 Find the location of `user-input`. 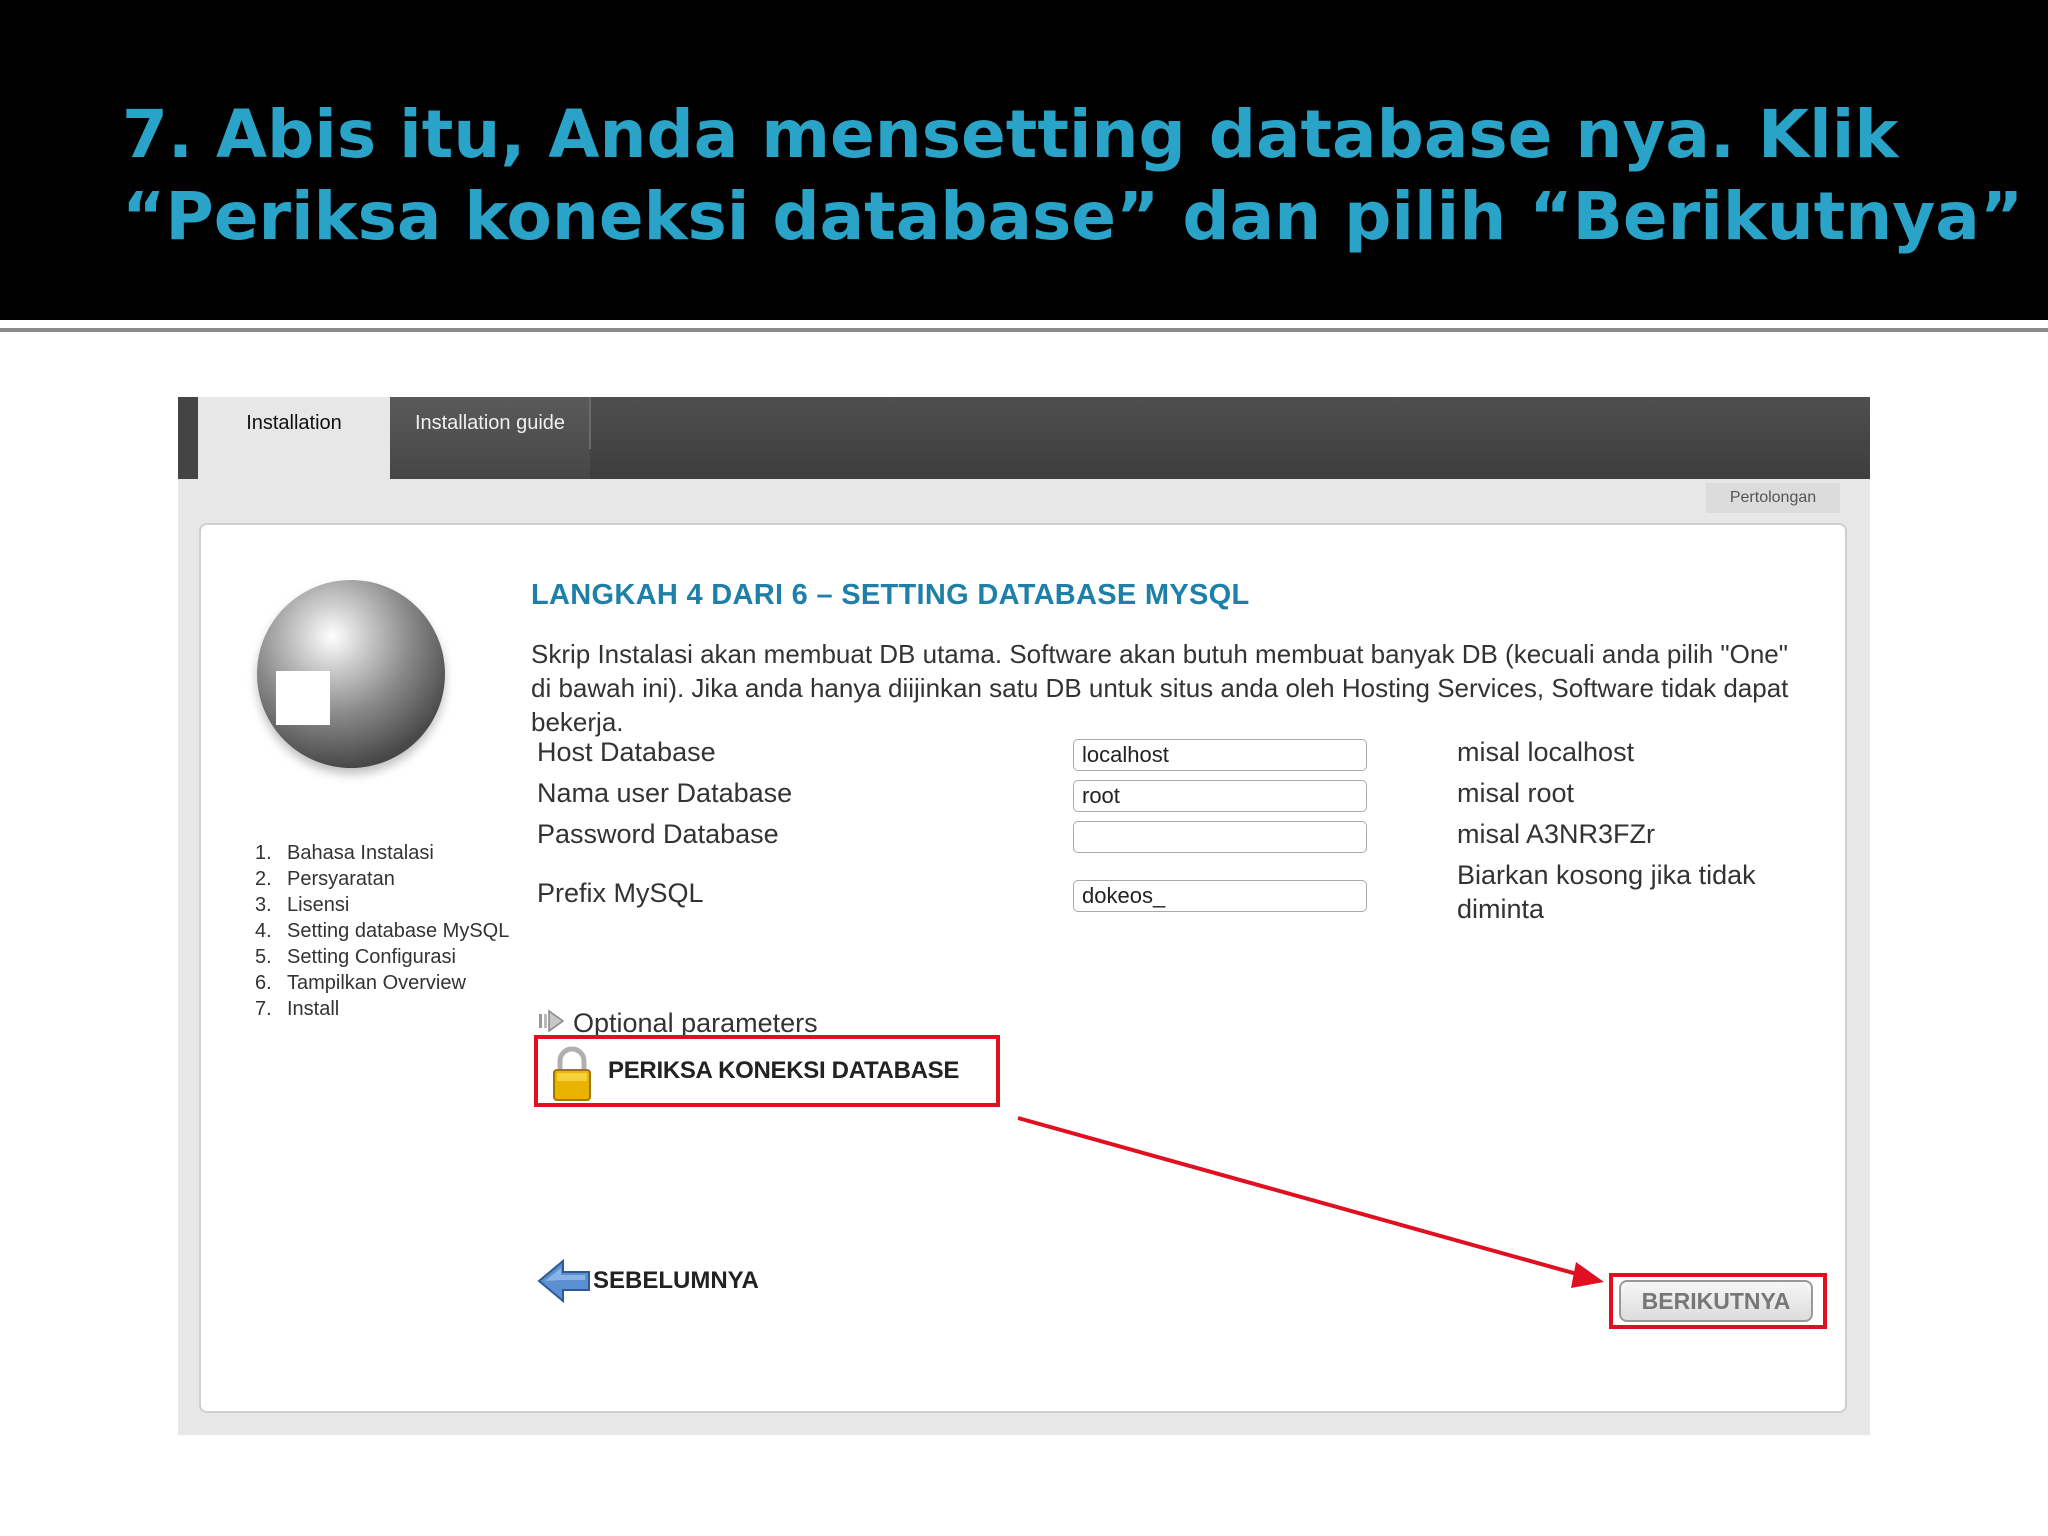

user-input is located at coordinates (1220, 796).